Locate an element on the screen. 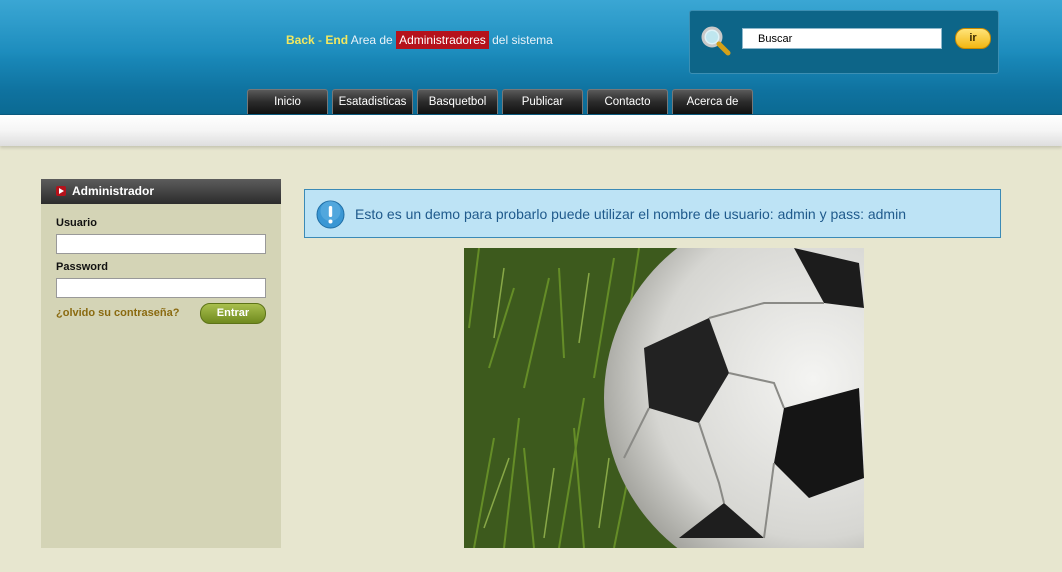  play-bullet-icon is located at coordinates (61, 191).